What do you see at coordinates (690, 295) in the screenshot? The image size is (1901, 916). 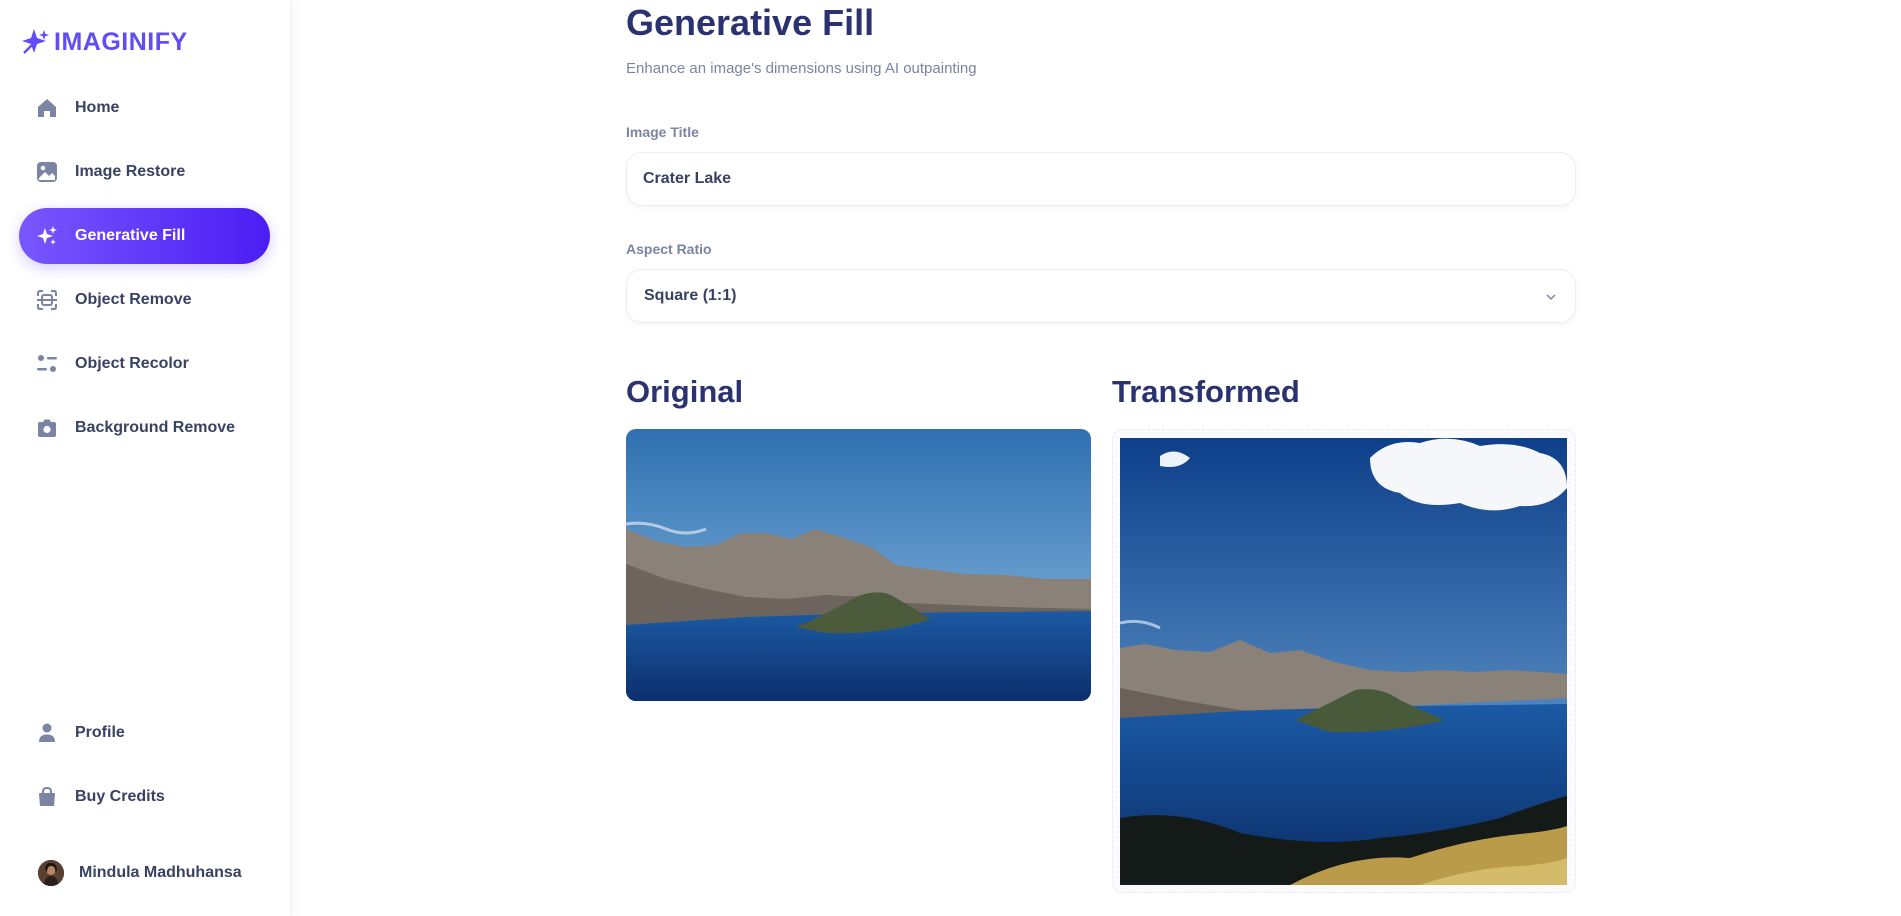 I see `aspect-ratio-value: Square (1:1)` at bounding box center [690, 295].